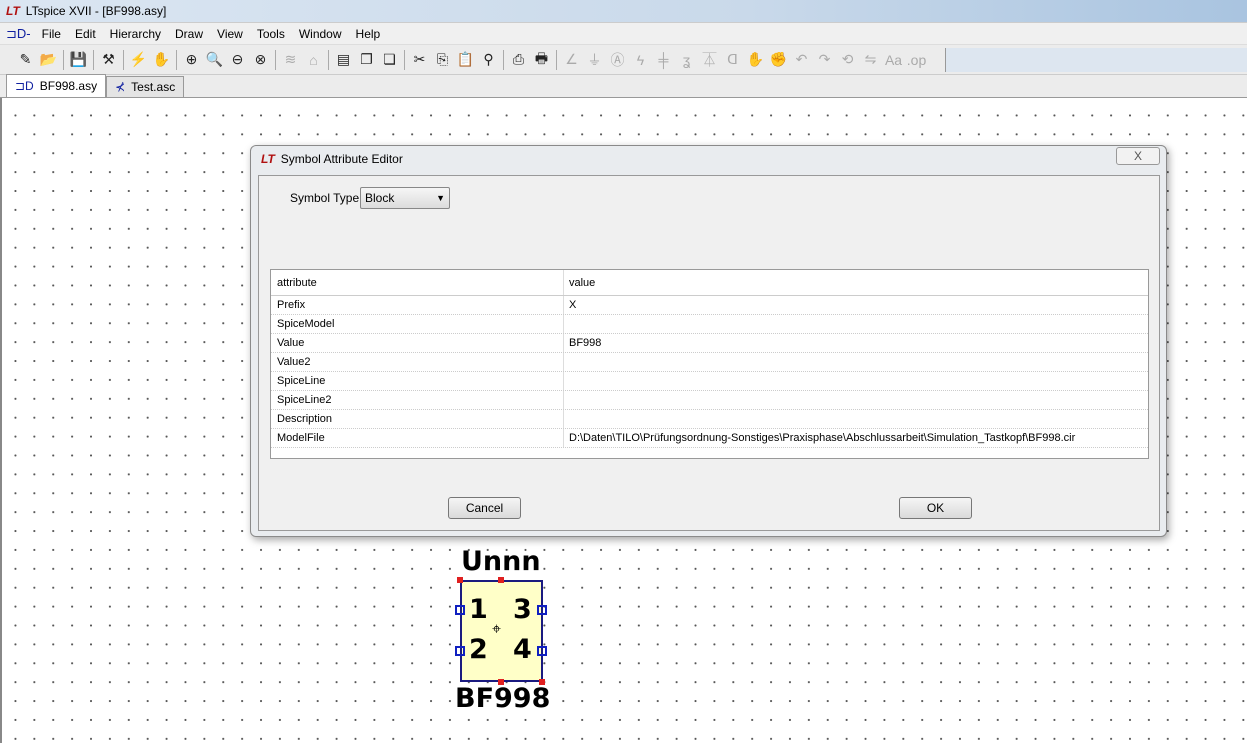 Image resolution: width=1247 pixels, height=743 pixels. Describe the element at coordinates (191, 59) in the screenshot. I see `zoom-in-icon: ⊕` at that location.